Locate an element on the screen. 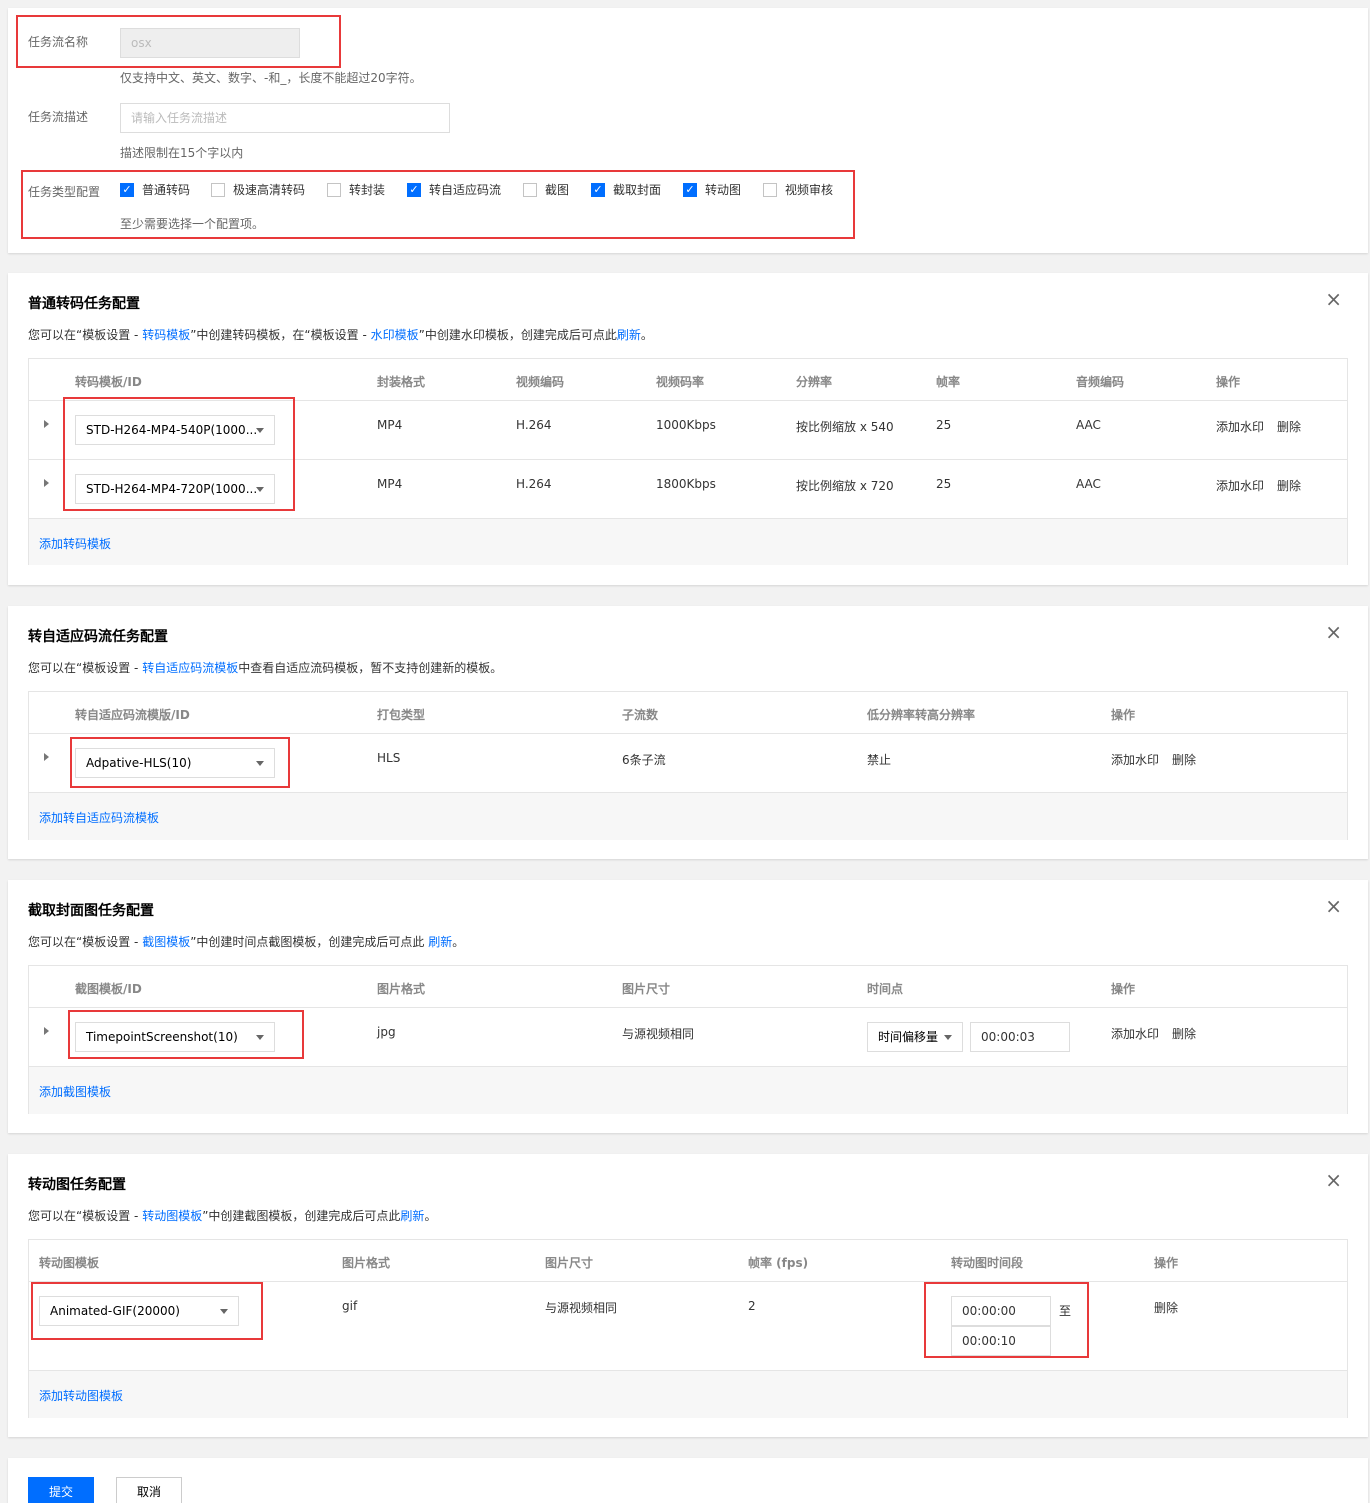 The image size is (1370, 1503). checkbox-label: 截图 is located at coordinates (557, 190).